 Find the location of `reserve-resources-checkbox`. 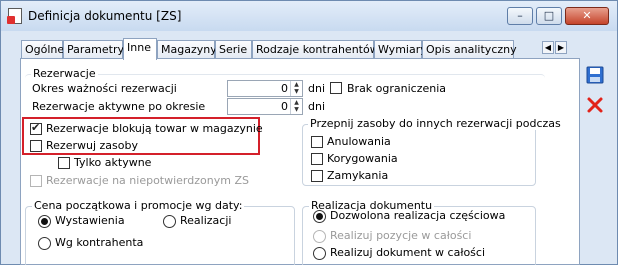

reserve-resources-checkbox is located at coordinates (36, 146).